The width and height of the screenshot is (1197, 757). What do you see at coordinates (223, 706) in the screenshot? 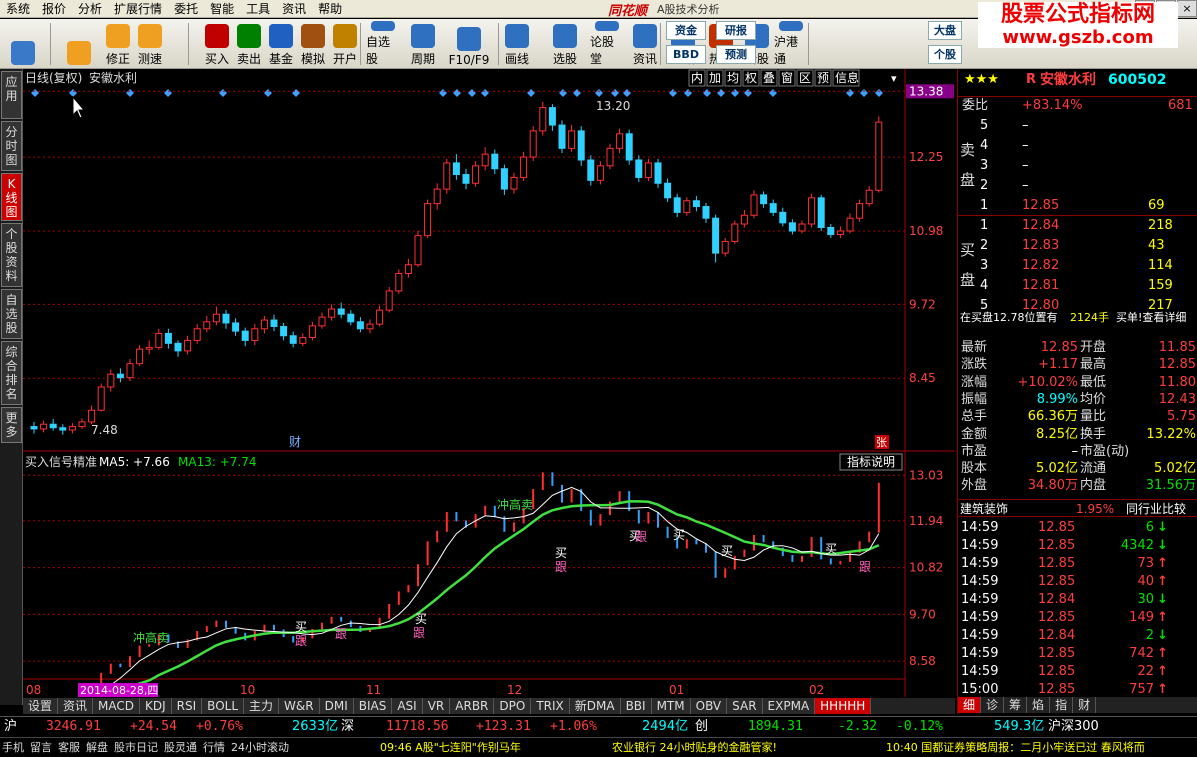
I see `indicator-tab-boll: BOLL` at bounding box center [223, 706].